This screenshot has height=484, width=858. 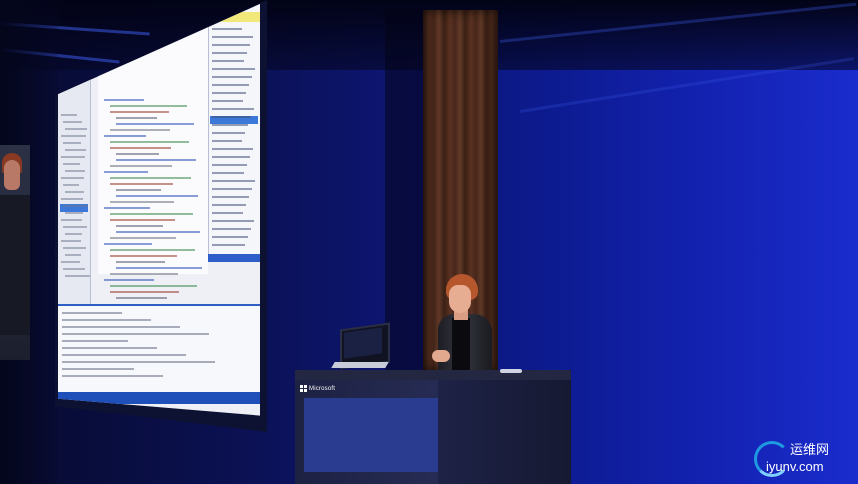 I want to click on watermark: 运维网 iyunv.com, so click(x=804, y=458).